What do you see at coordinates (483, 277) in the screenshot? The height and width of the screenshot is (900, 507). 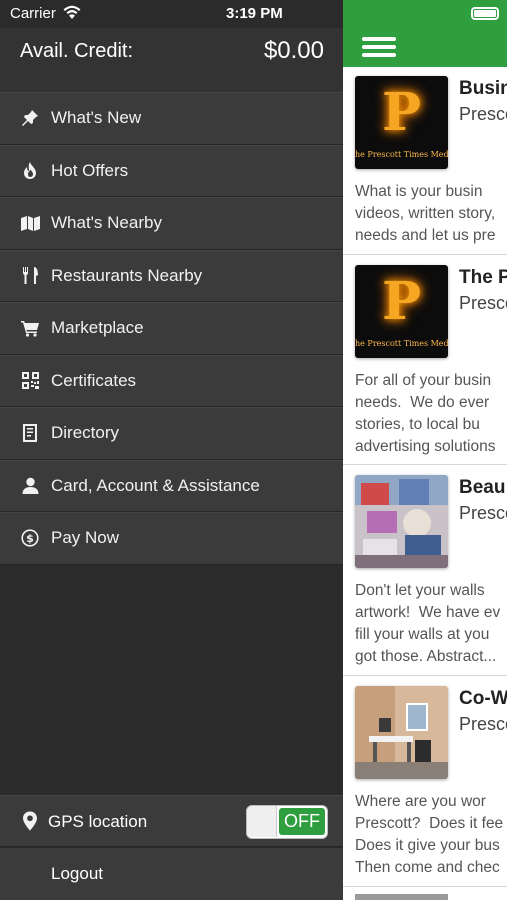 I see `listing-title: The P` at bounding box center [483, 277].